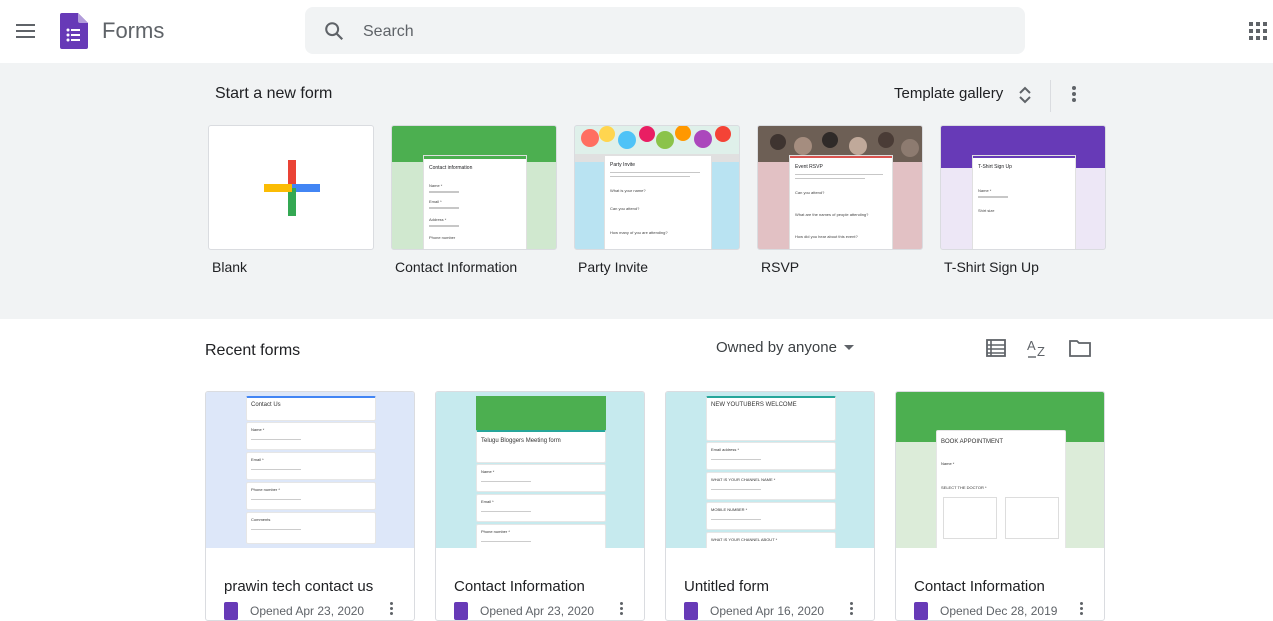 This screenshot has width=1273, height=621. I want to click on template-blank, so click(291, 187).